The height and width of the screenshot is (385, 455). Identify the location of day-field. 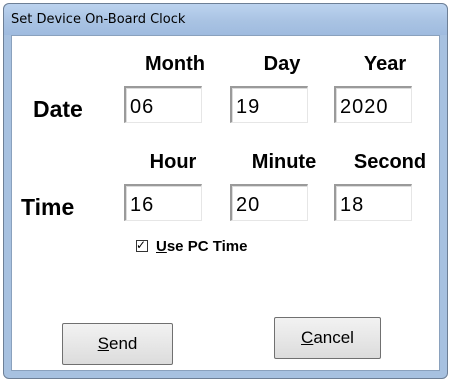
(269, 104).